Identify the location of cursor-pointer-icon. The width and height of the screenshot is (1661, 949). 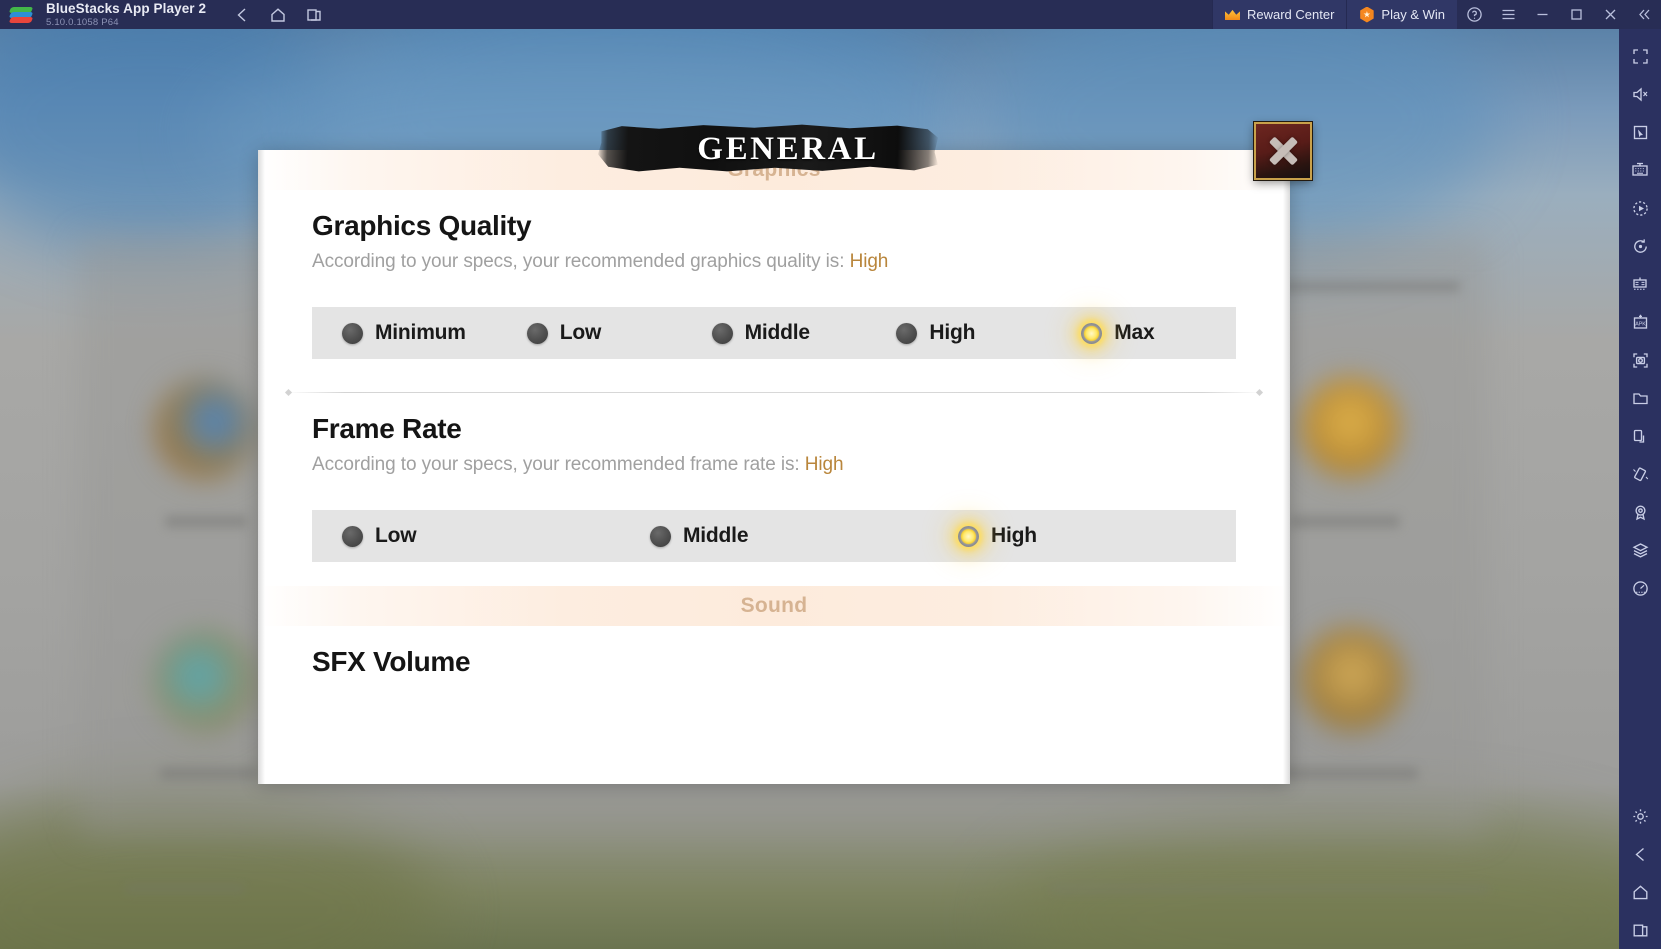
(1640, 132).